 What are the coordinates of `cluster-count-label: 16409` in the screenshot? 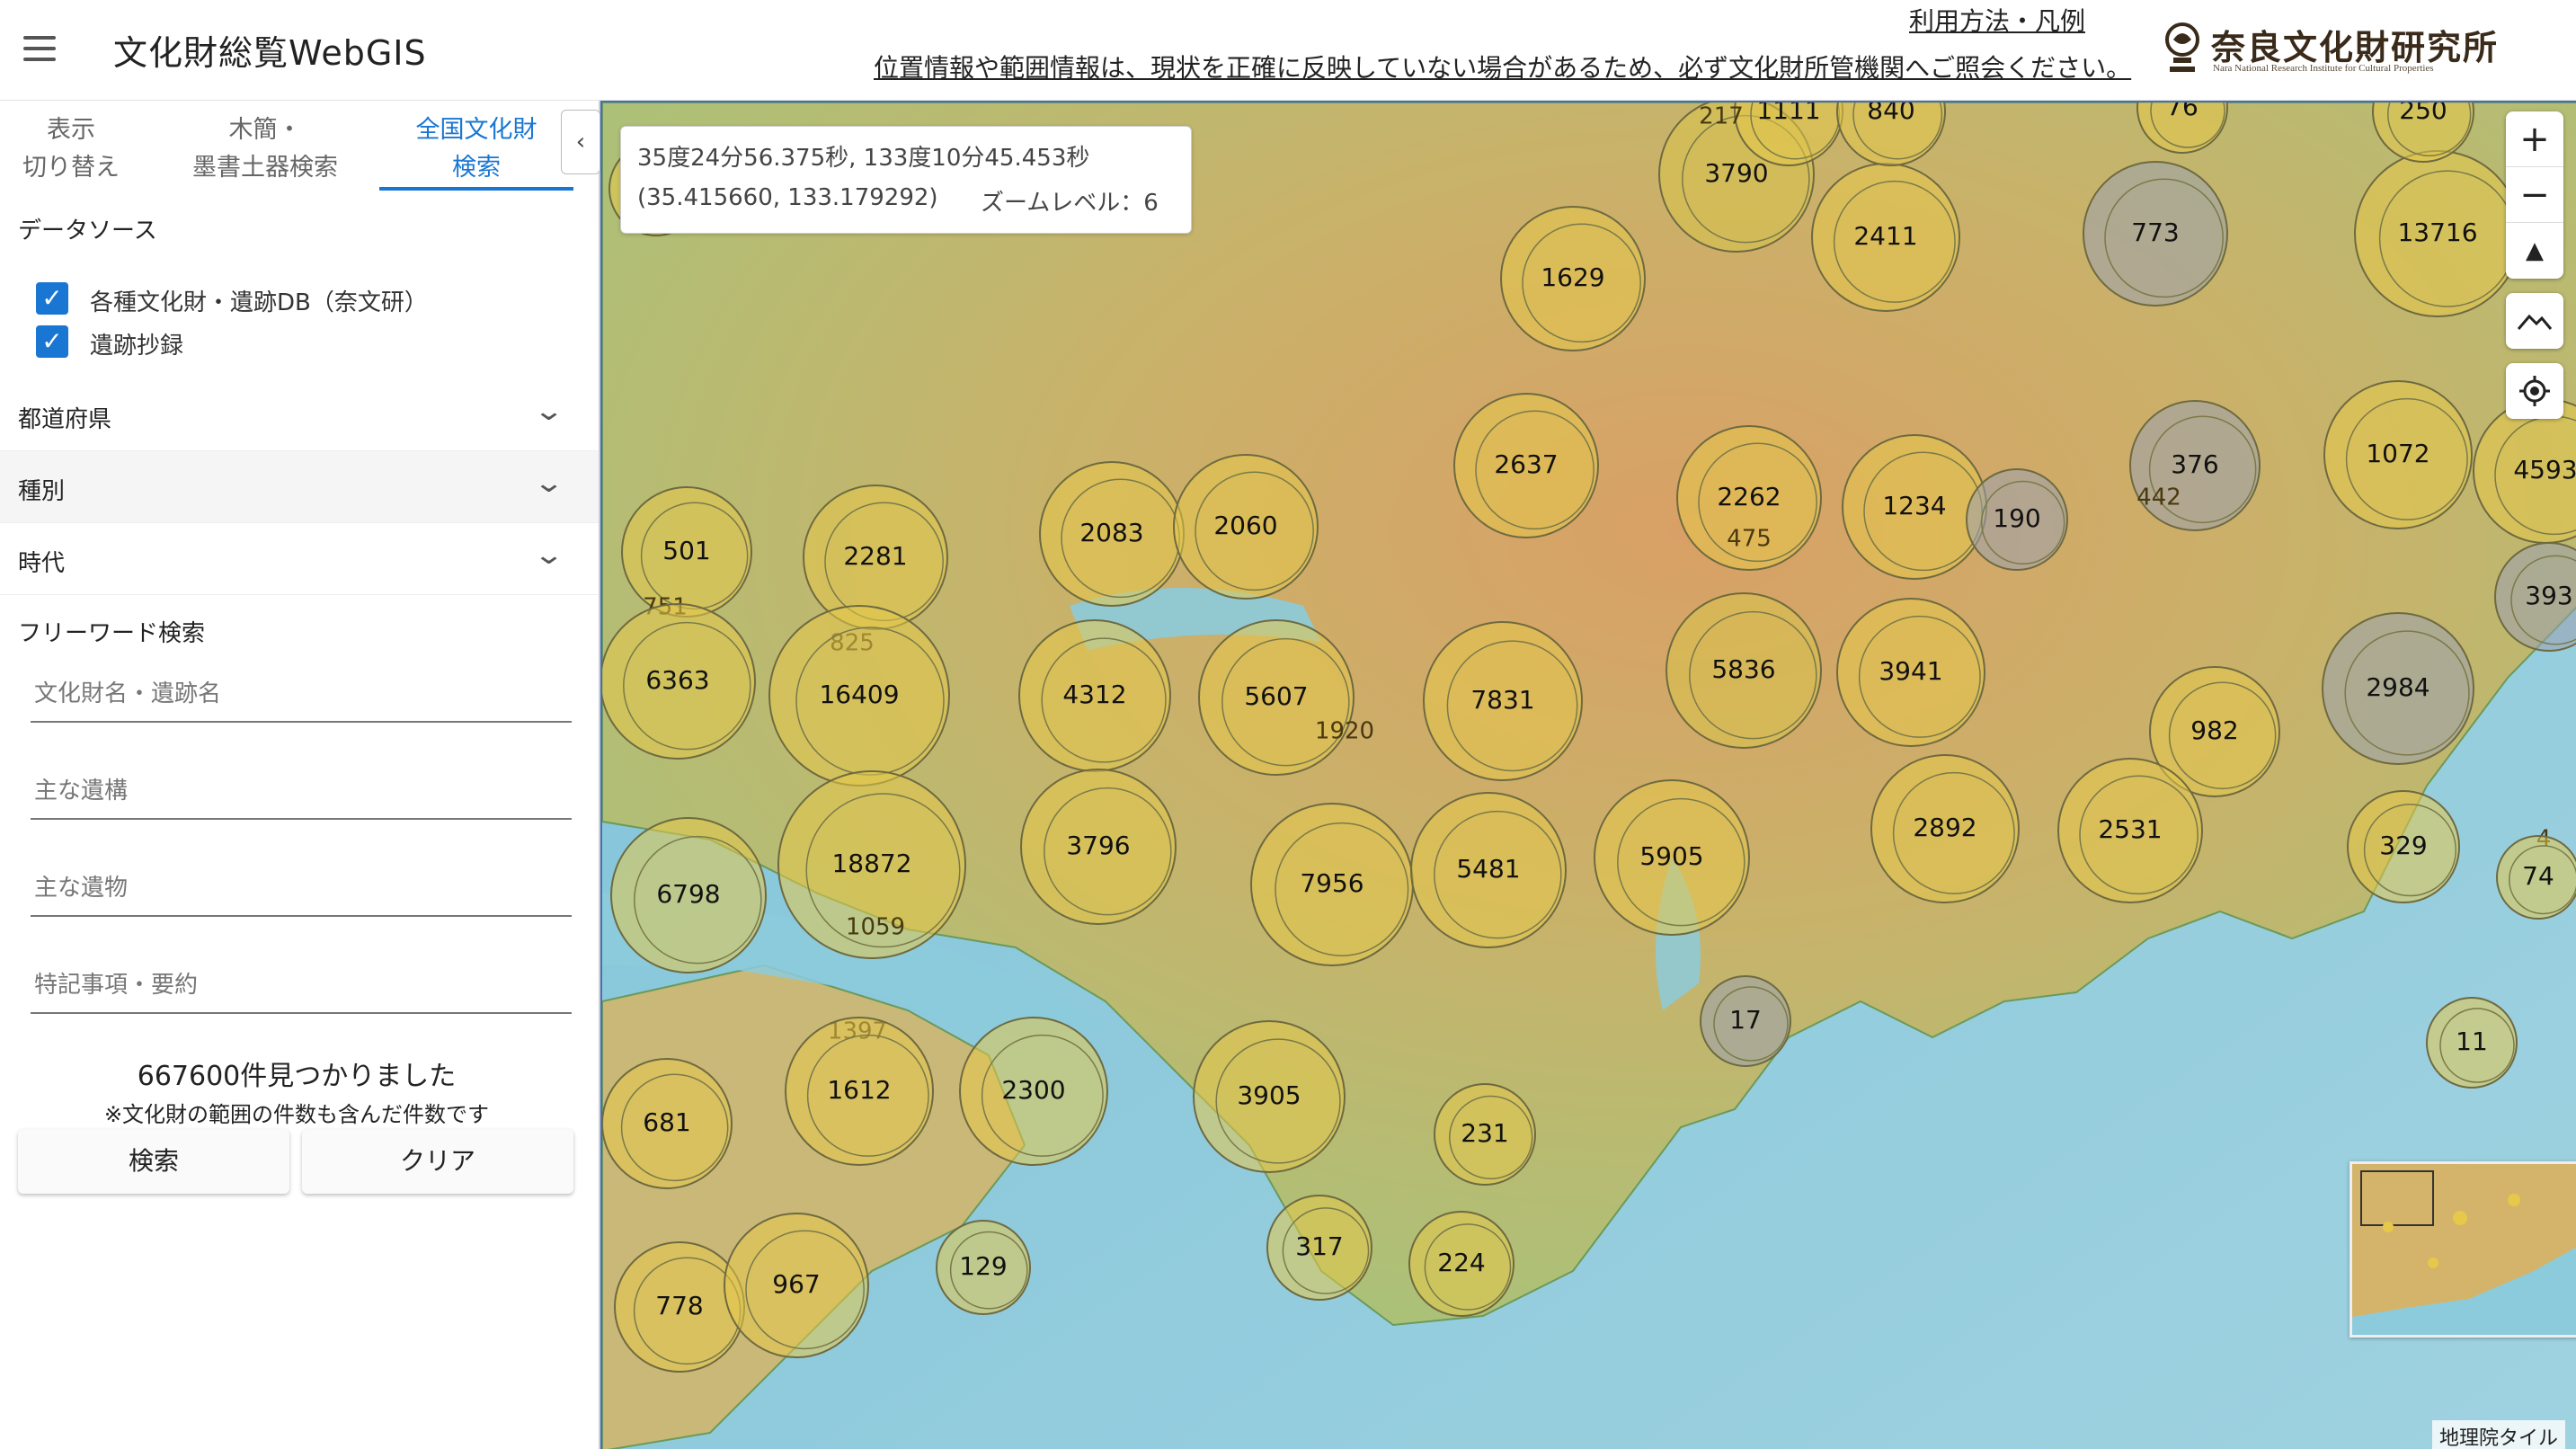 It's located at (859, 694).